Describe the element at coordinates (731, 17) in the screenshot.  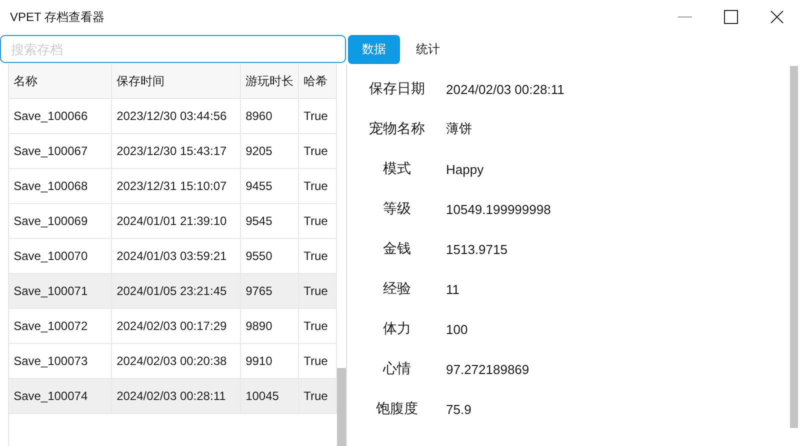
I see `maximize-icon` at that location.